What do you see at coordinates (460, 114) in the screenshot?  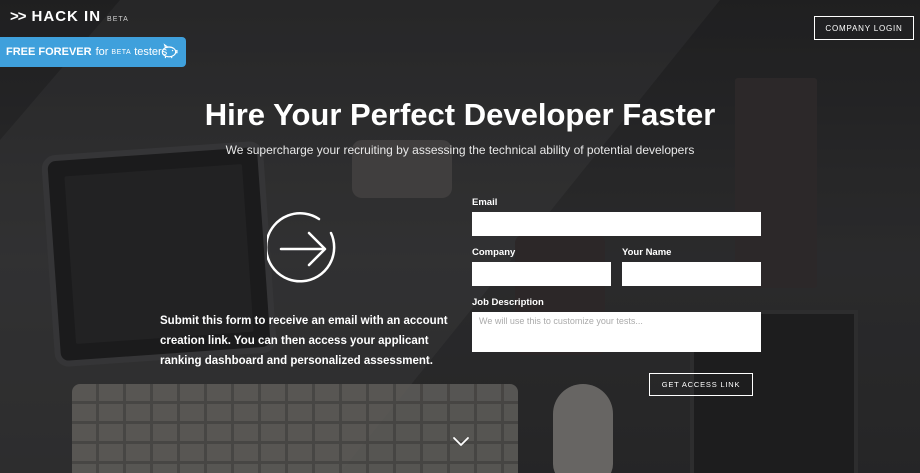 I see `page-title: Hire Your Perfect Developer Faster` at bounding box center [460, 114].